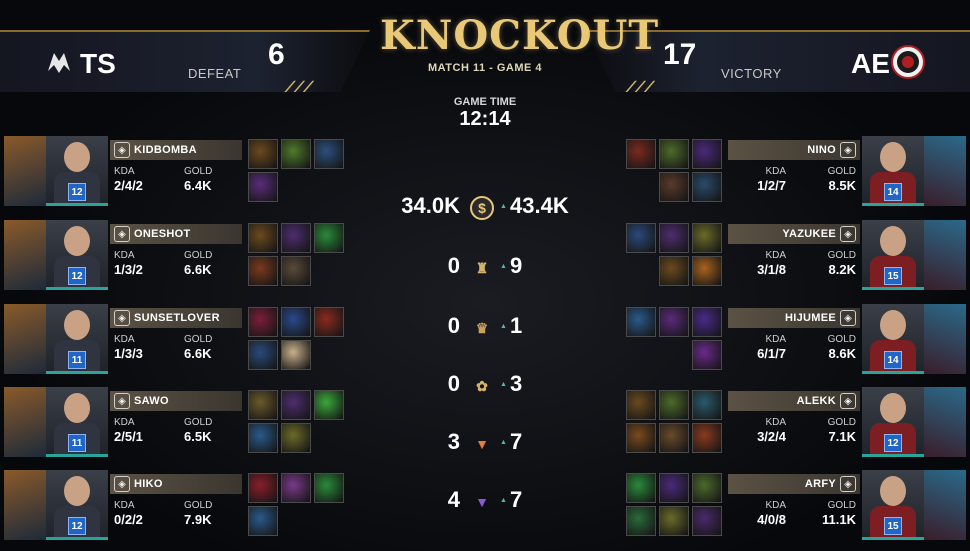  Describe the element at coordinates (453, 499) in the screenshot. I see `left-objective-value: 4` at that location.